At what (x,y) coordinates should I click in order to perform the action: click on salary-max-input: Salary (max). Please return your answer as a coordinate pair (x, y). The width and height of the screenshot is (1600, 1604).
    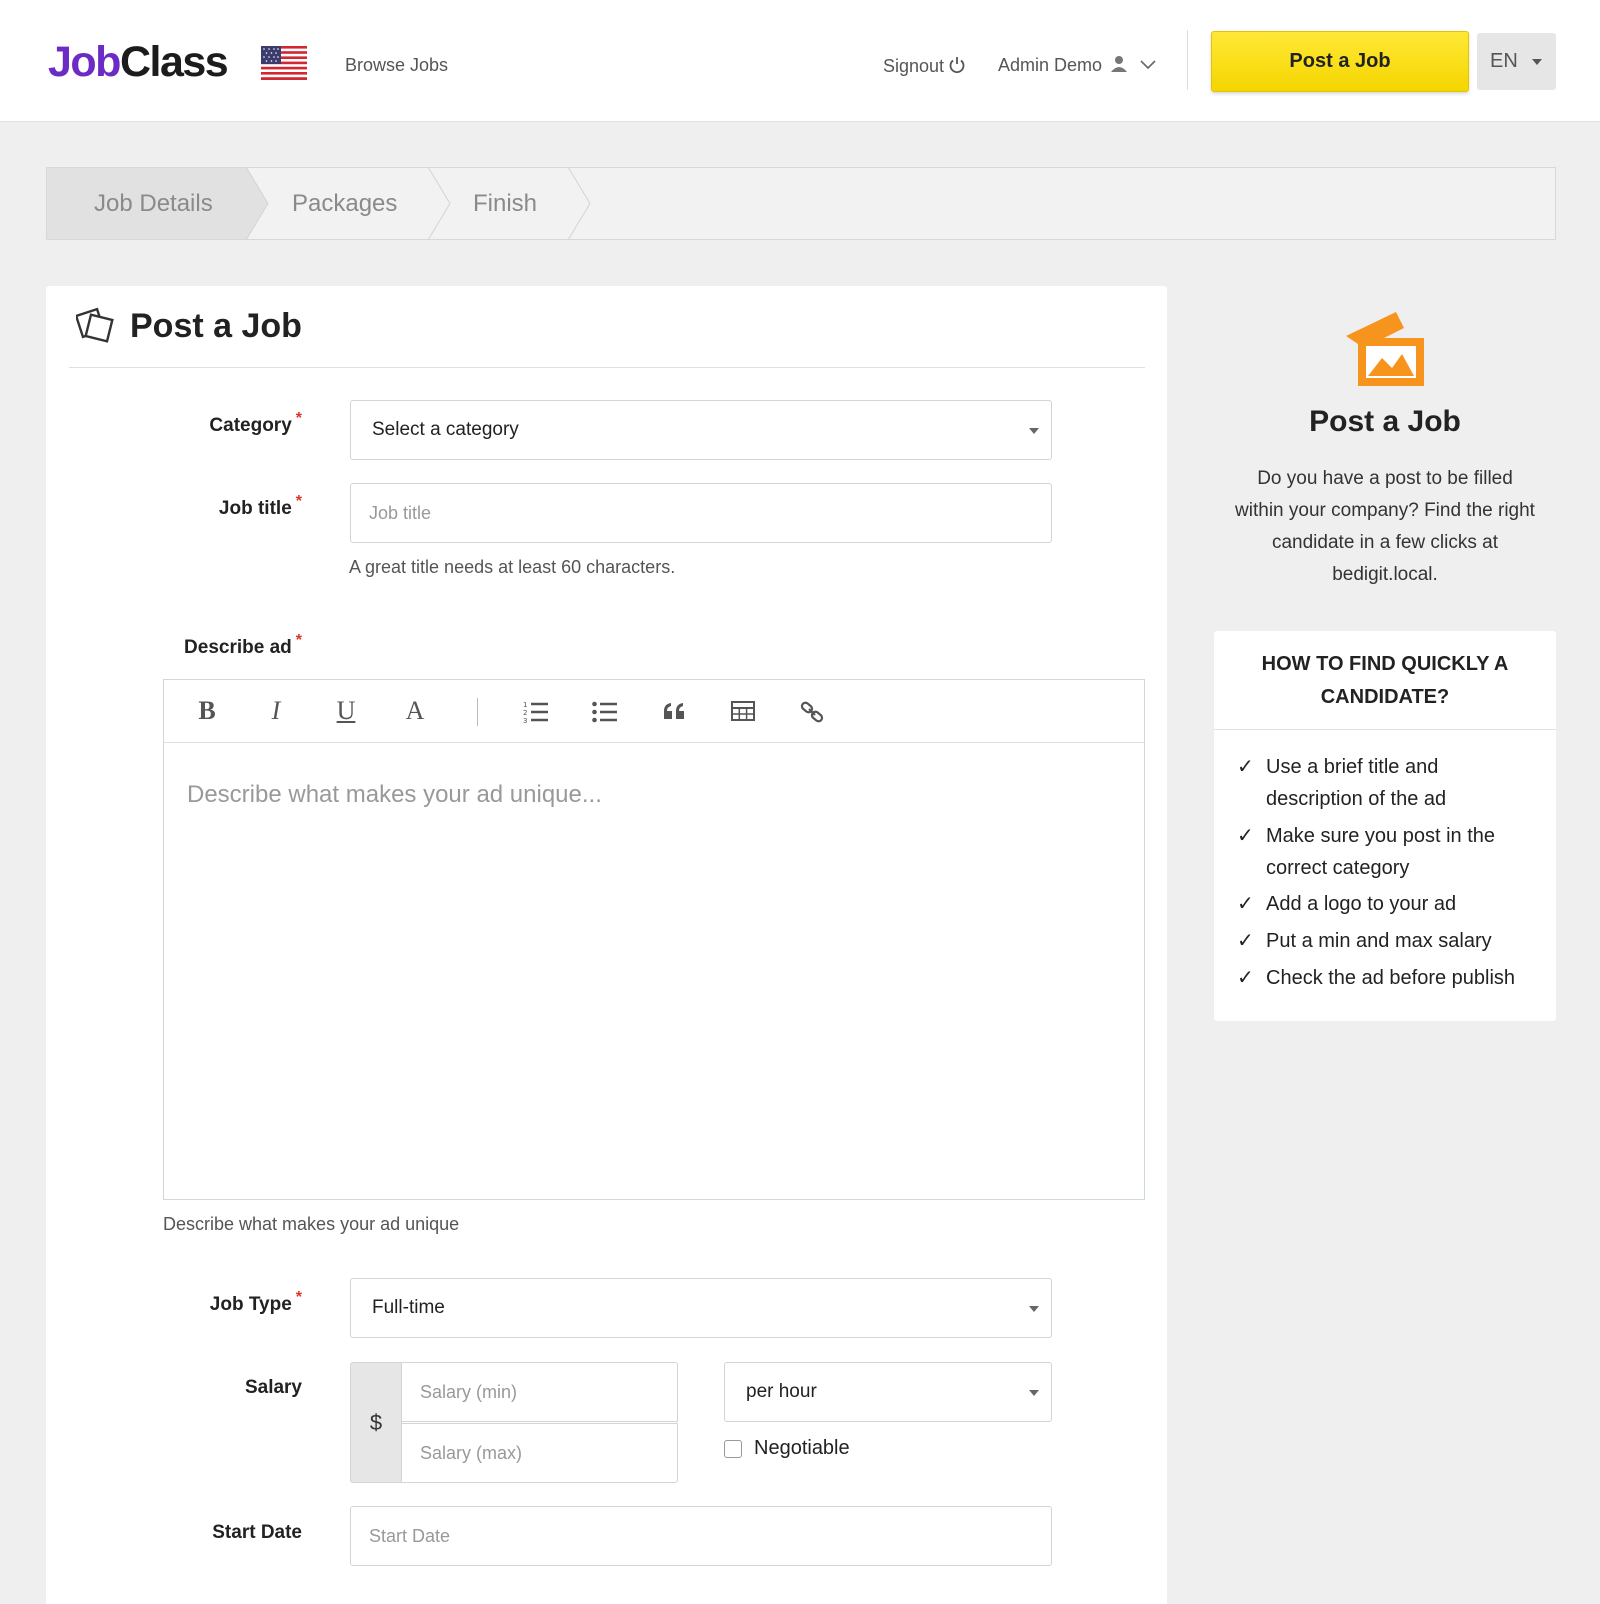
    Looking at the image, I should click on (539, 1453).